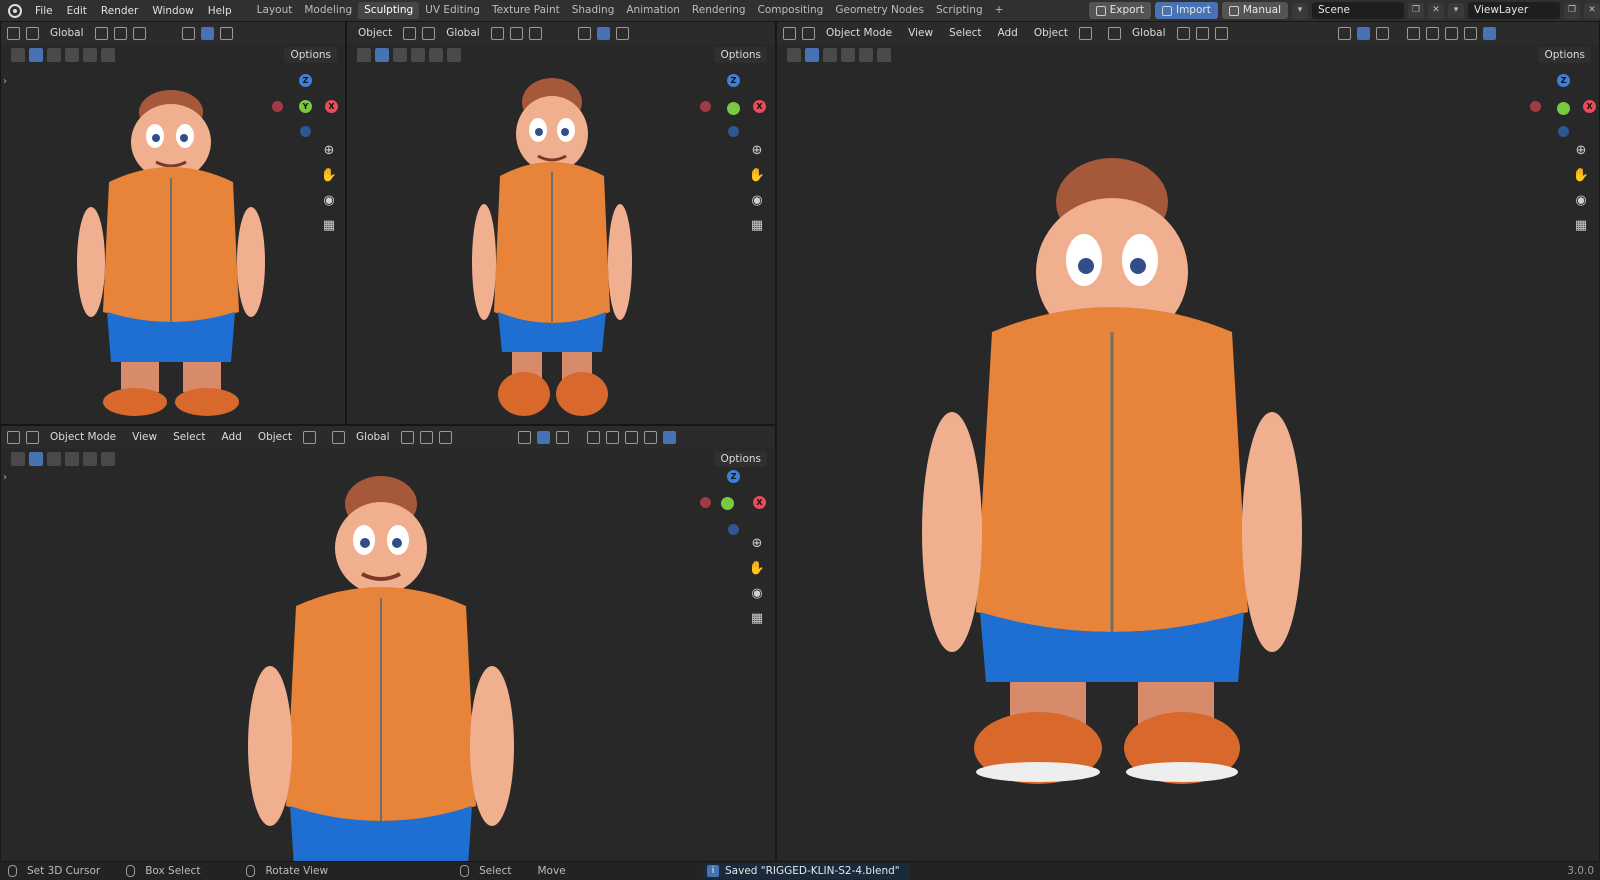 Image resolution: width=1600 pixels, height=880 pixels. Describe the element at coordinates (305, 106) in the screenshot. I see `gizmo-y-axis: Y` at that location.